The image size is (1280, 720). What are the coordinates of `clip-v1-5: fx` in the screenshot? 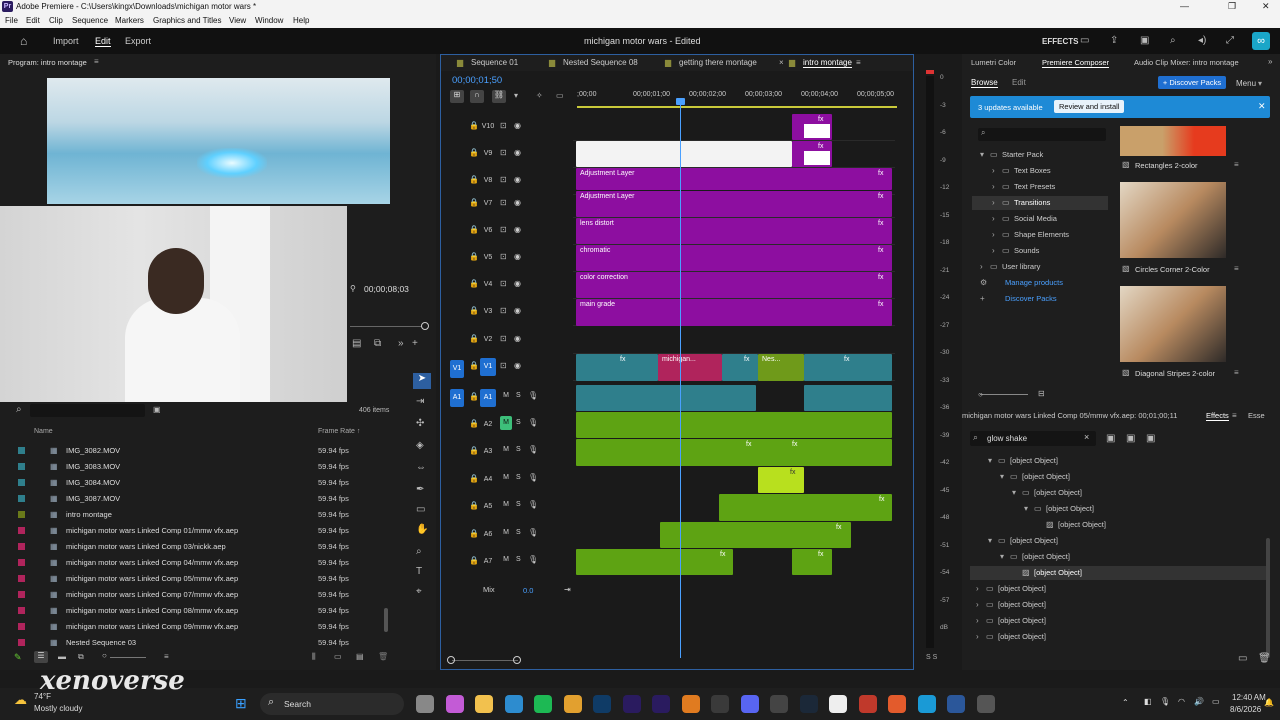 It's located at (848, 367).